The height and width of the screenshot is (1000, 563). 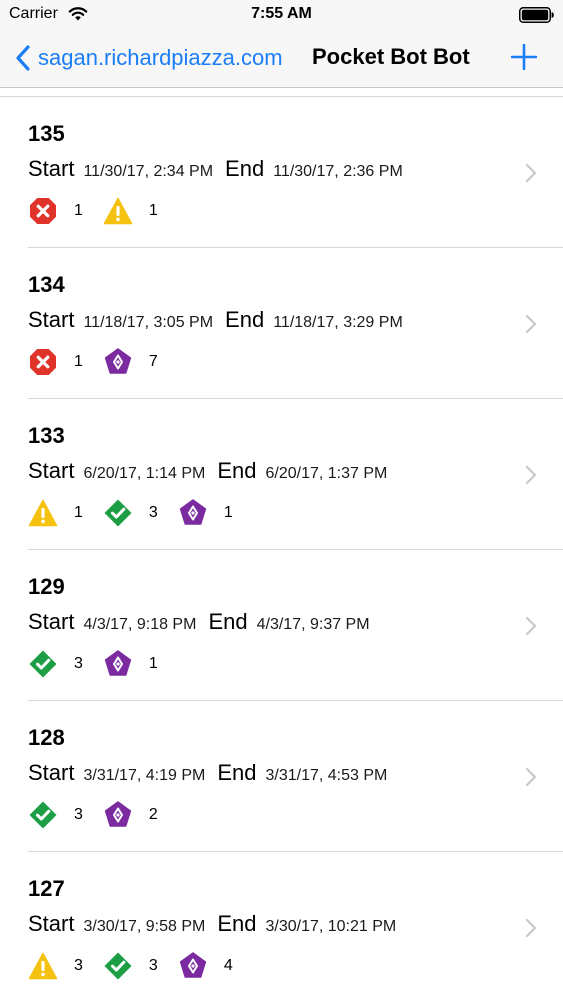 What do you see at coordinates (140, 624) in the screenshot?
I see `start-time: 4/3/17, 9:18 PM` at bounding box center [140, 624].